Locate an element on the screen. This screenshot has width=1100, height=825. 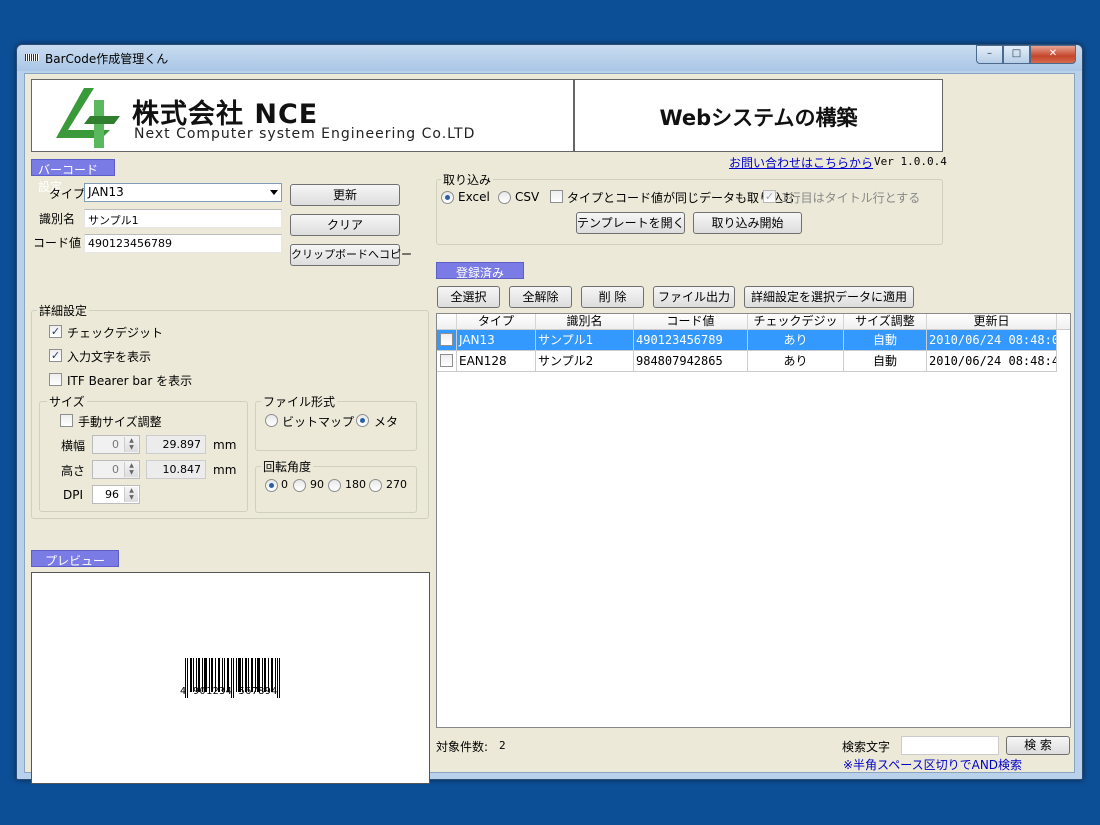
registered-tab: 登録済み is located at coordinates (480, 271).